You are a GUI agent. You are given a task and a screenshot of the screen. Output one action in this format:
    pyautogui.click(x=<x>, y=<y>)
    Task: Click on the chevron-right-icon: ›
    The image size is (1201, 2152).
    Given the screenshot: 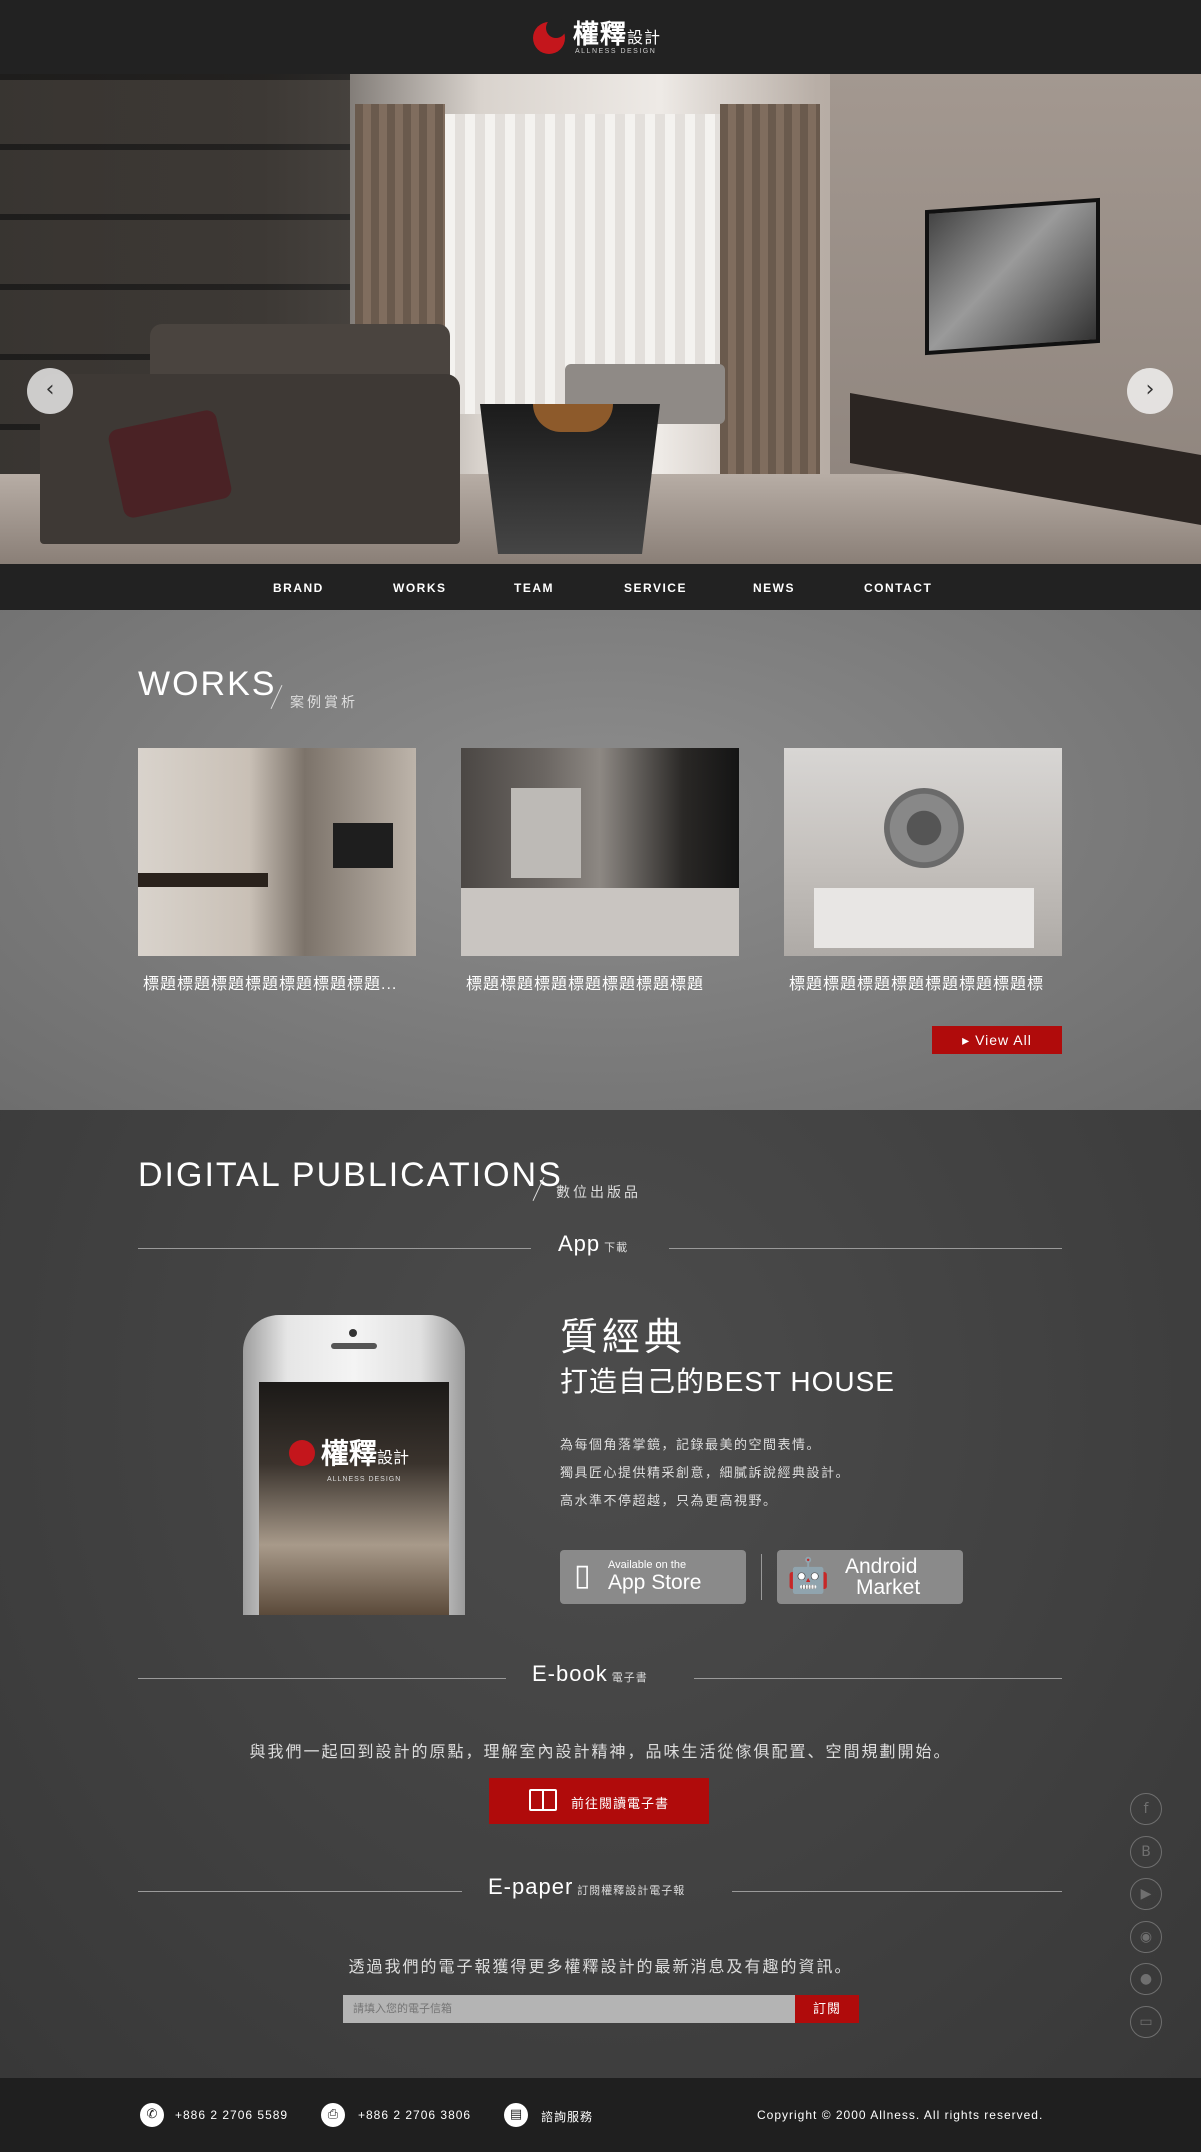 What is the action you would take?
    pyautogui.click(x=1150, y=389)
    